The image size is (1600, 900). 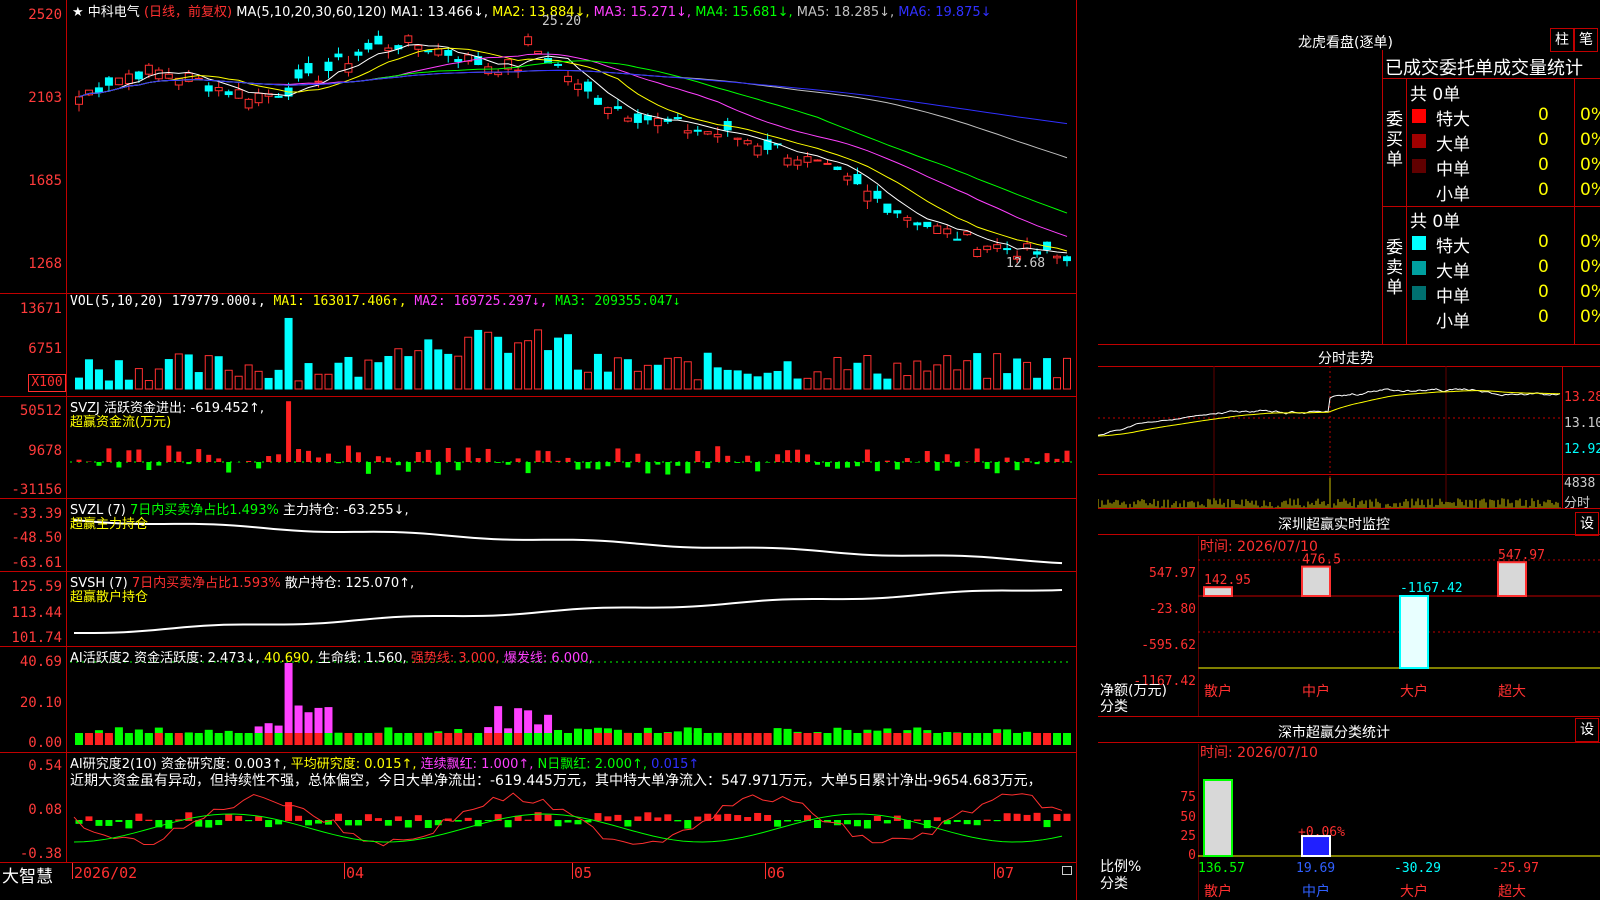 What do you see at coordinates (568, 611) in the screenshot?
I see `retail-holding-line` at bounding box center [568, 611].